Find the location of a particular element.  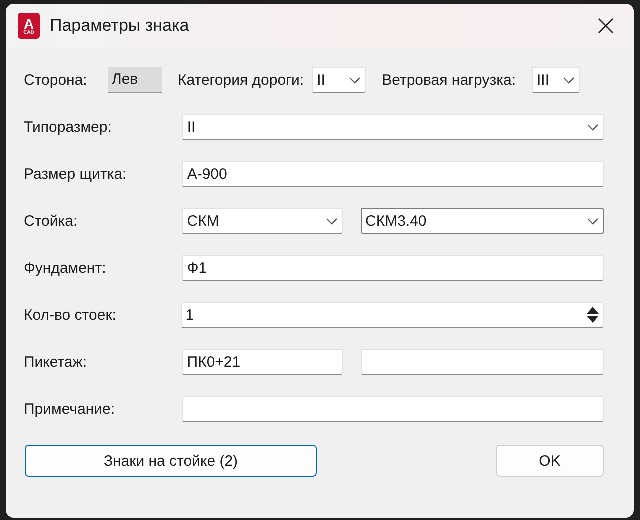

field-label: Типоразмер: is located at coordinates (68, 127).